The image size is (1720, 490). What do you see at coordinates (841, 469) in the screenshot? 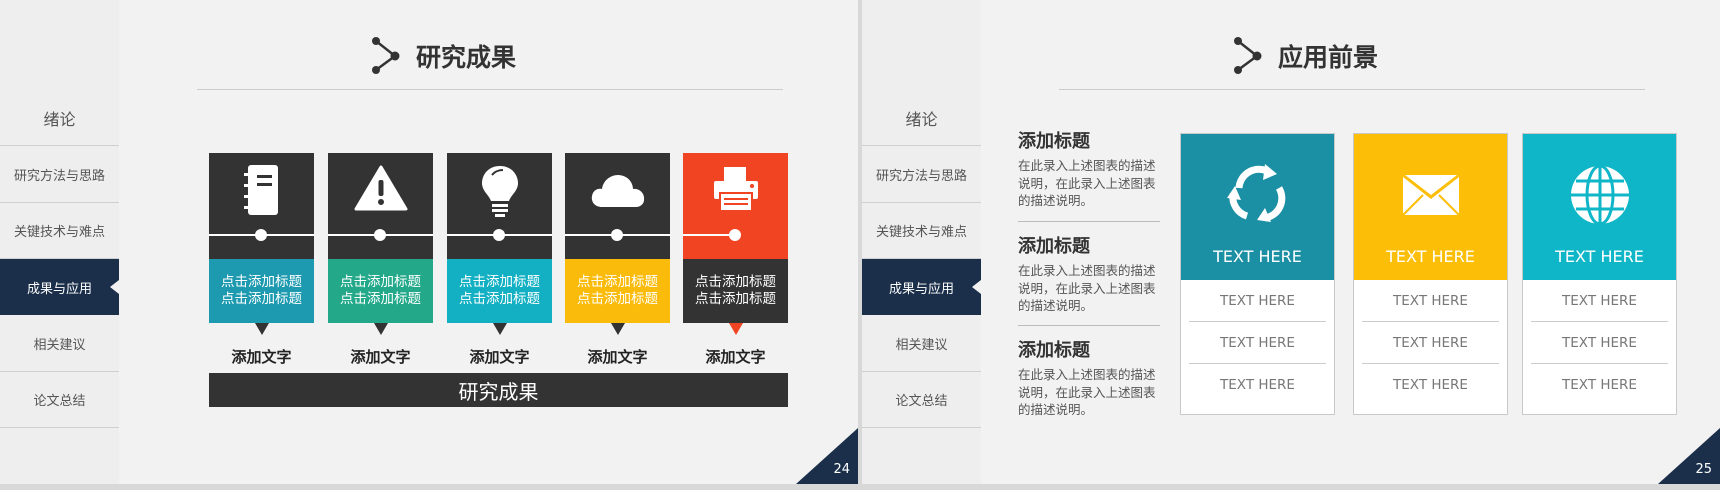
I see `page-number: 24` at bounding box center [841, 469].